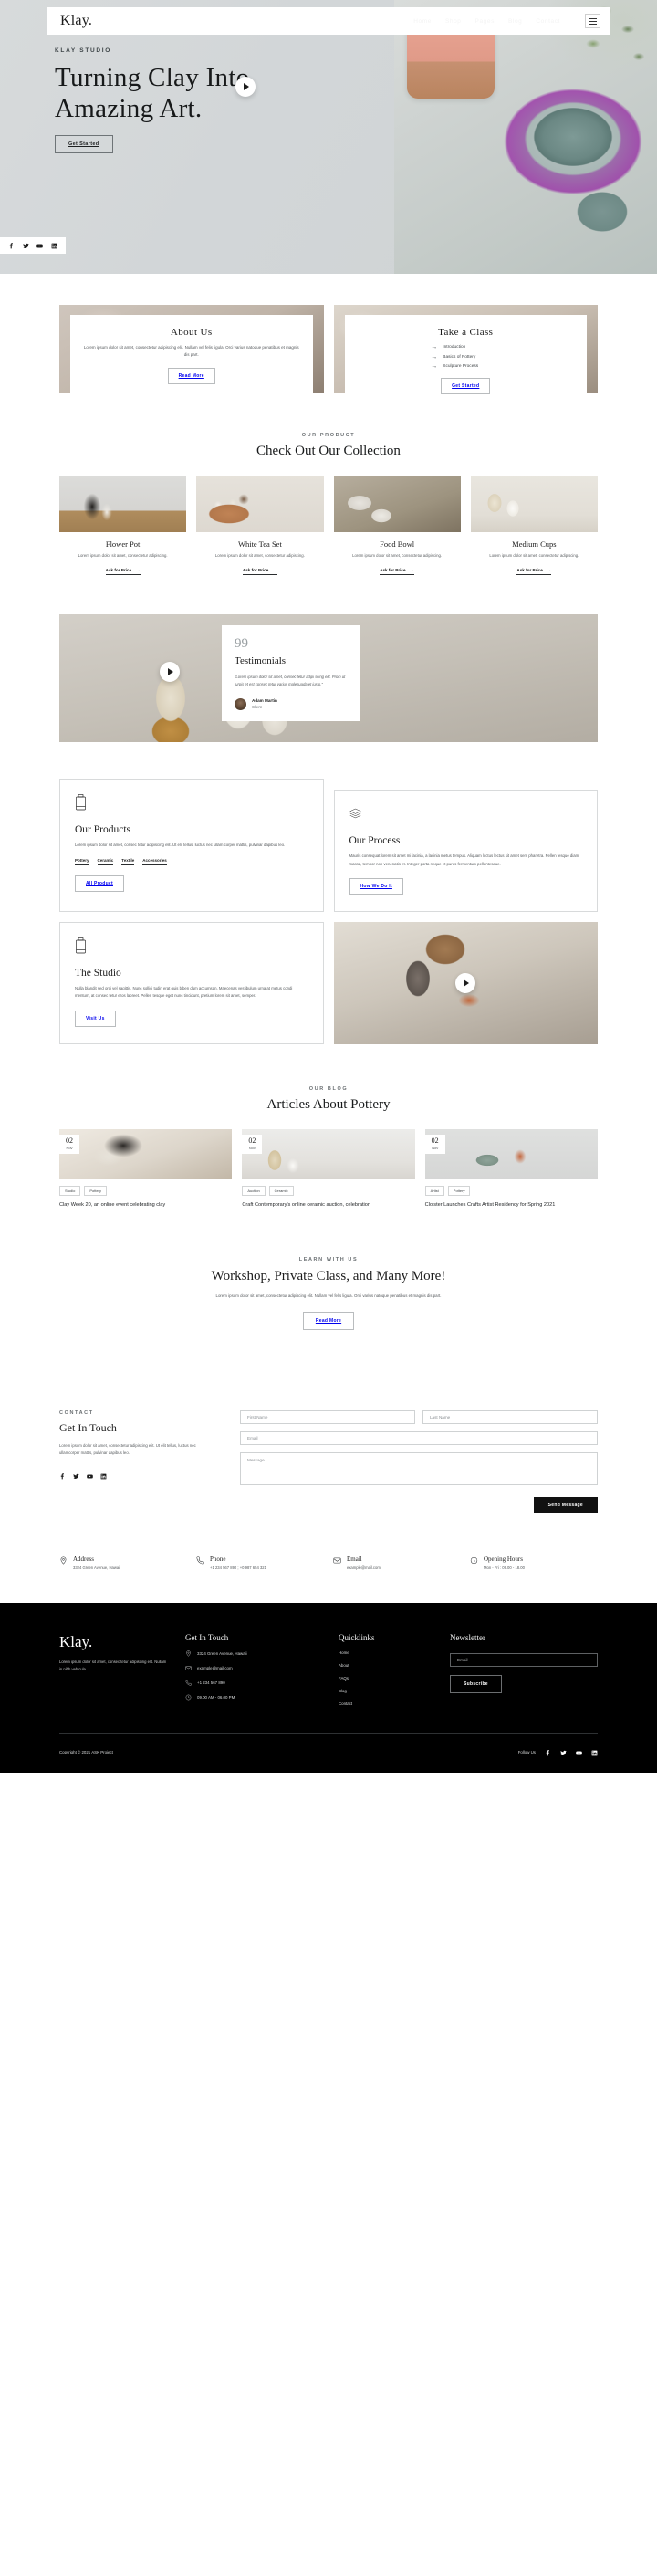 The image size is (657, 2576). Describe the element at coordinates (419, 1437) in the screenshot. I see `email-input: Email` at that location.